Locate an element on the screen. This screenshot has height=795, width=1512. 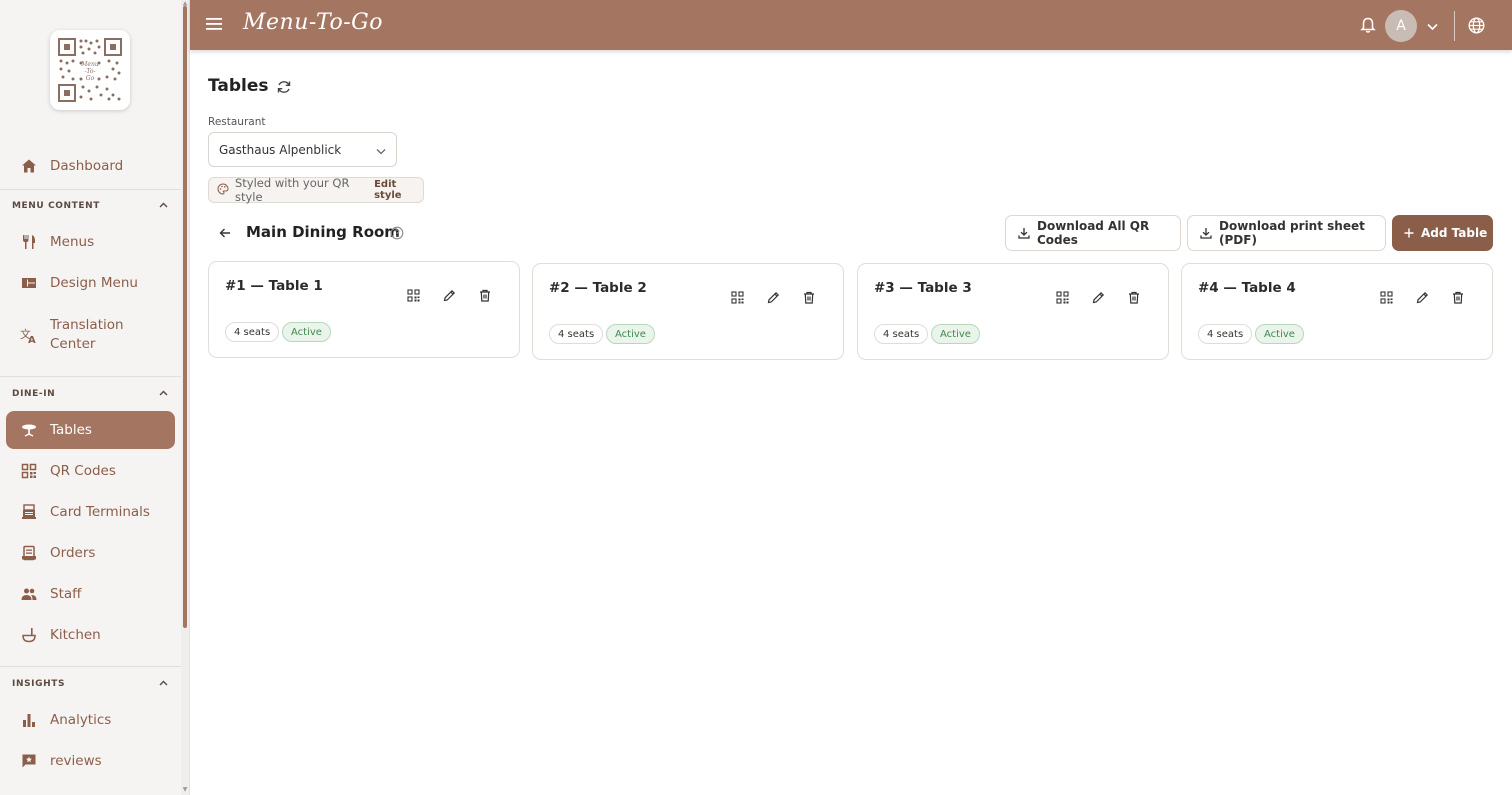
sidebar-item-dashboard: Dashboard is located at coordinates (90, 166).